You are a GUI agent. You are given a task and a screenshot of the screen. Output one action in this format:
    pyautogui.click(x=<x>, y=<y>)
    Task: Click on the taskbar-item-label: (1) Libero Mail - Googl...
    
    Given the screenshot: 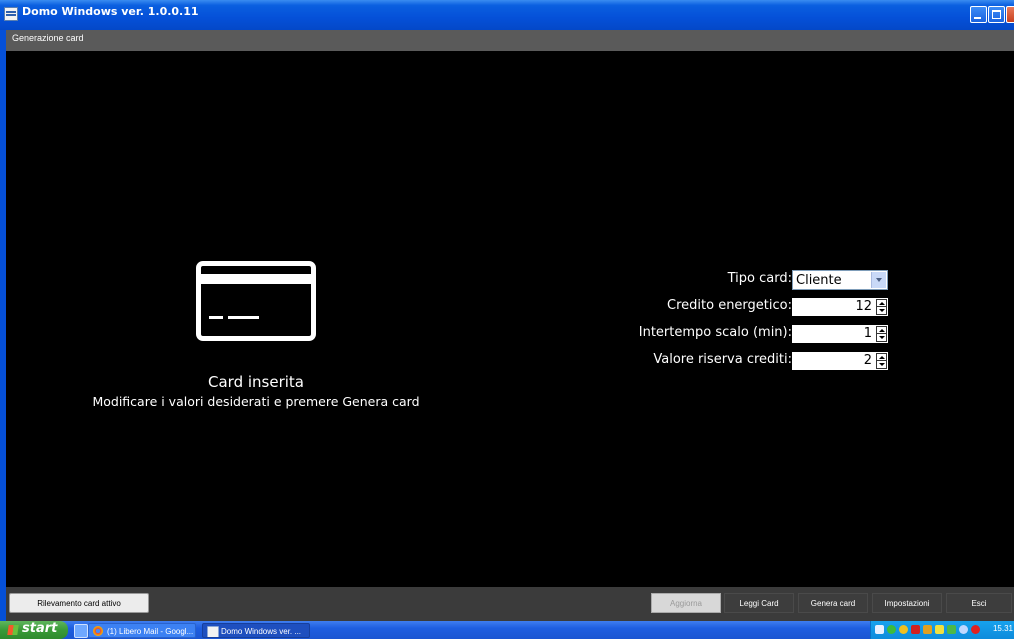 What is the action you would take?
    pyautogui.click(x=150, y=631)
    